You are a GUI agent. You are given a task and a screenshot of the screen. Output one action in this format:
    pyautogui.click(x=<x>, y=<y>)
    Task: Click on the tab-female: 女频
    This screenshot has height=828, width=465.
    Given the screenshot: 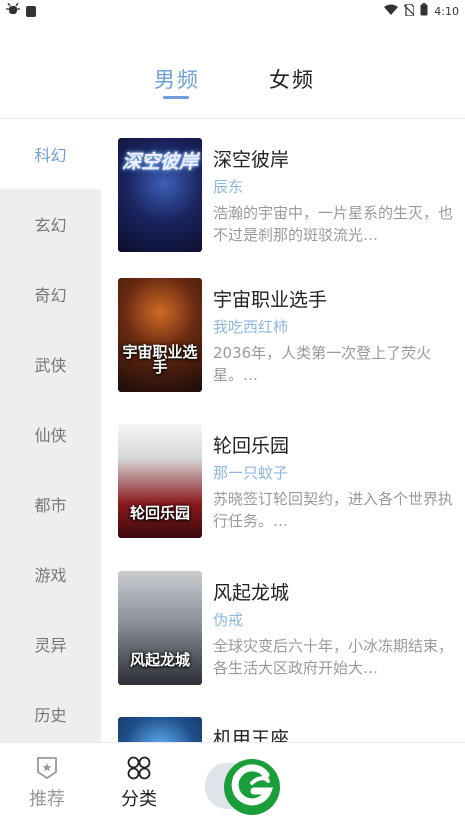 What is the action you would take?
    pyautogui.click(x=292, y=79)
    